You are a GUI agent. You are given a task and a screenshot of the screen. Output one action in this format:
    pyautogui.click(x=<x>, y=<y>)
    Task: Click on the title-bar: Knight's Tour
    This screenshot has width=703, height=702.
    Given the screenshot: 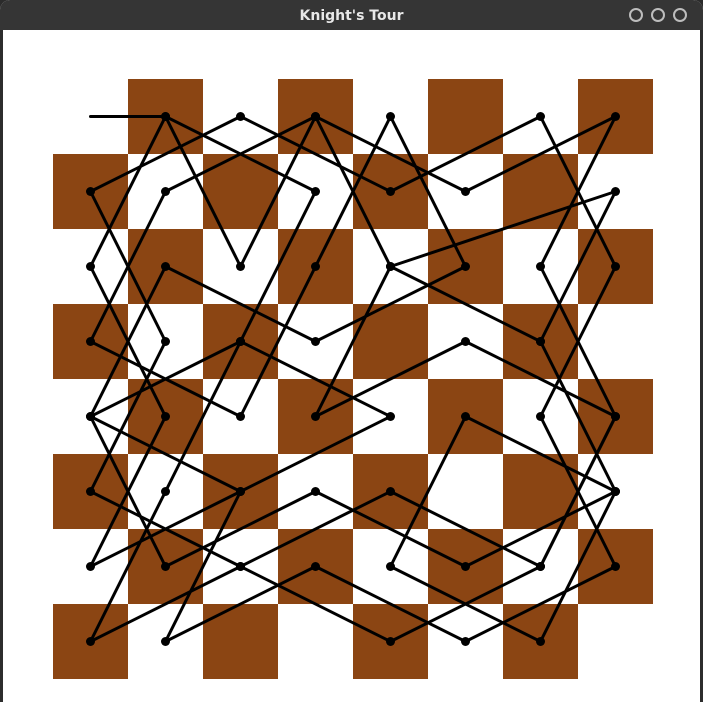 What is the action you would take?
    pyautogui.click(x=351, y=15)
    